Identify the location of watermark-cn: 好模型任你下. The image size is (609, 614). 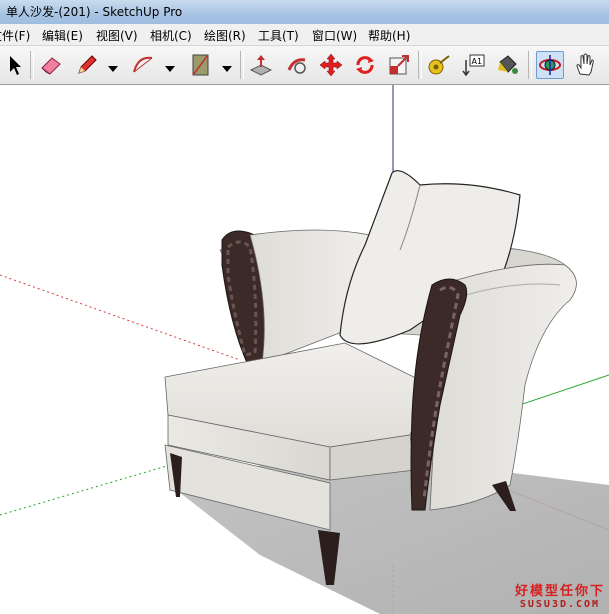
(559, 591).